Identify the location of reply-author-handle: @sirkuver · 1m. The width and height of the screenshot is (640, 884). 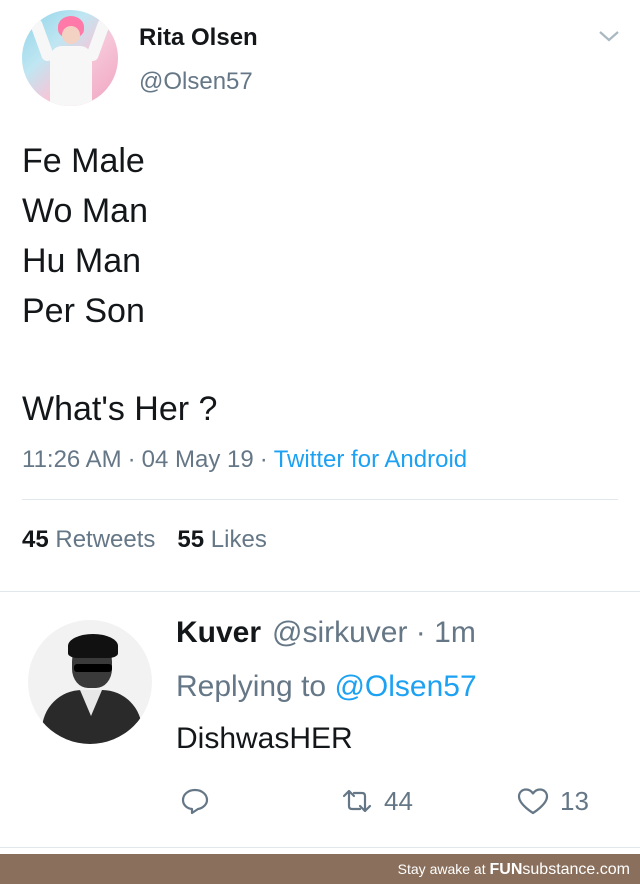
(374, 633).